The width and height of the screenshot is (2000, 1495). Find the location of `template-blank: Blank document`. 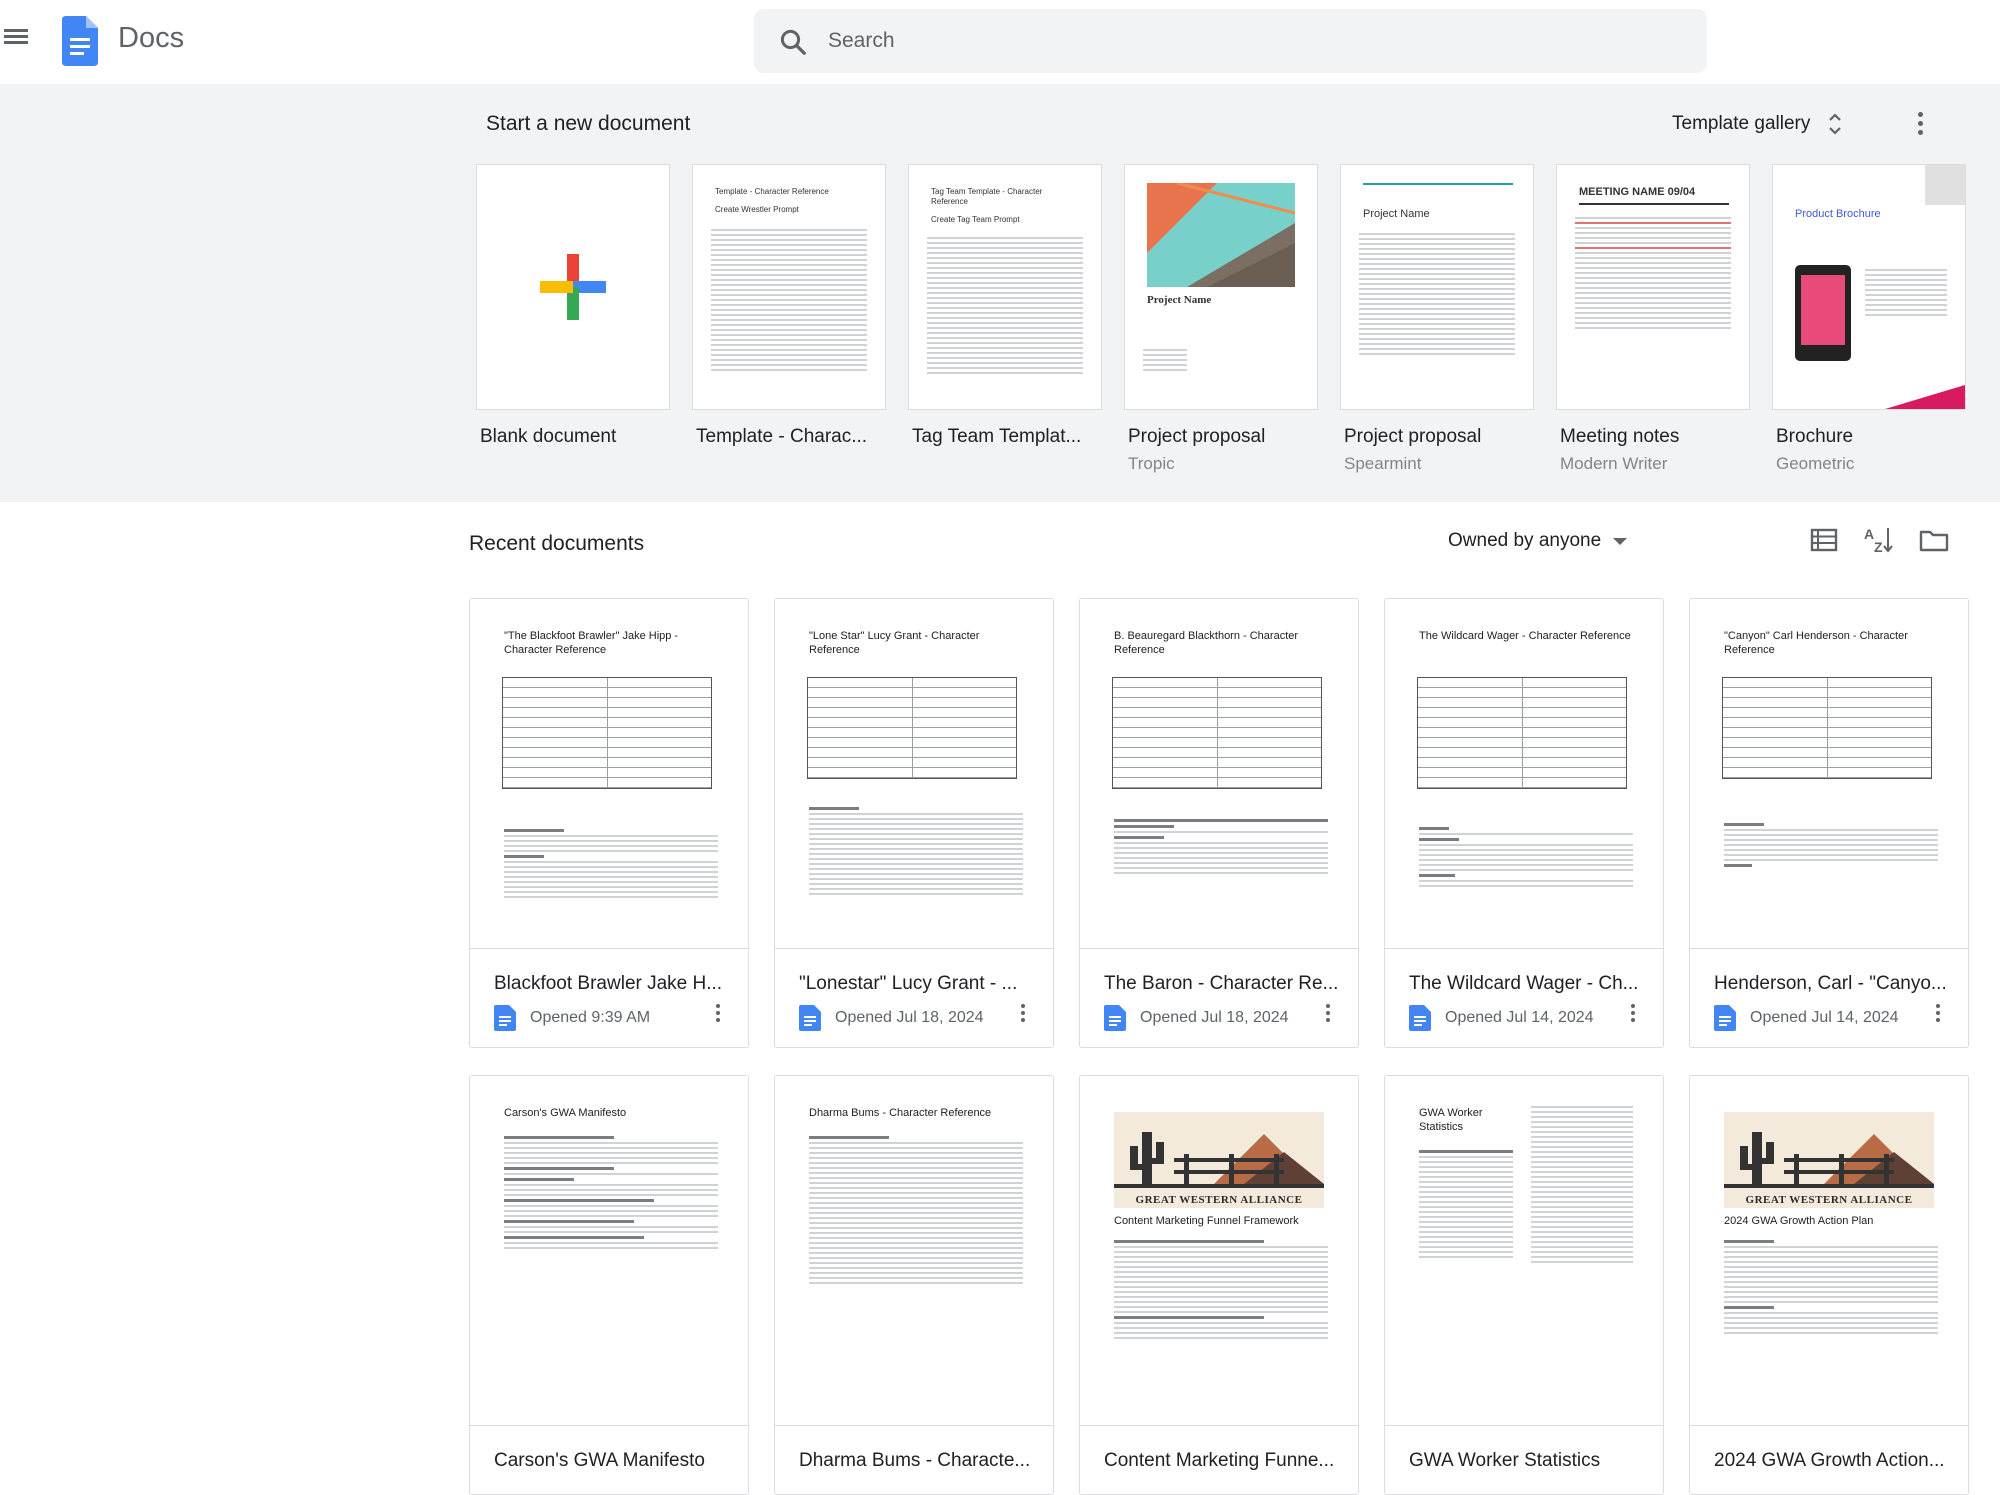

template-blank: Blank document is located at coordinates (573, 306).